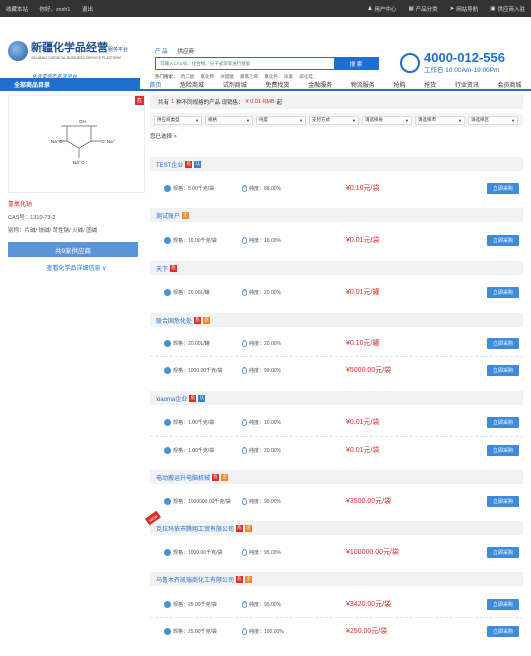 The image size is (531, 656). What do you see at coordinates (202, 398) in the screenshot?
I see `supplier-tag-icon: 认` at bounding box center [202, 398].